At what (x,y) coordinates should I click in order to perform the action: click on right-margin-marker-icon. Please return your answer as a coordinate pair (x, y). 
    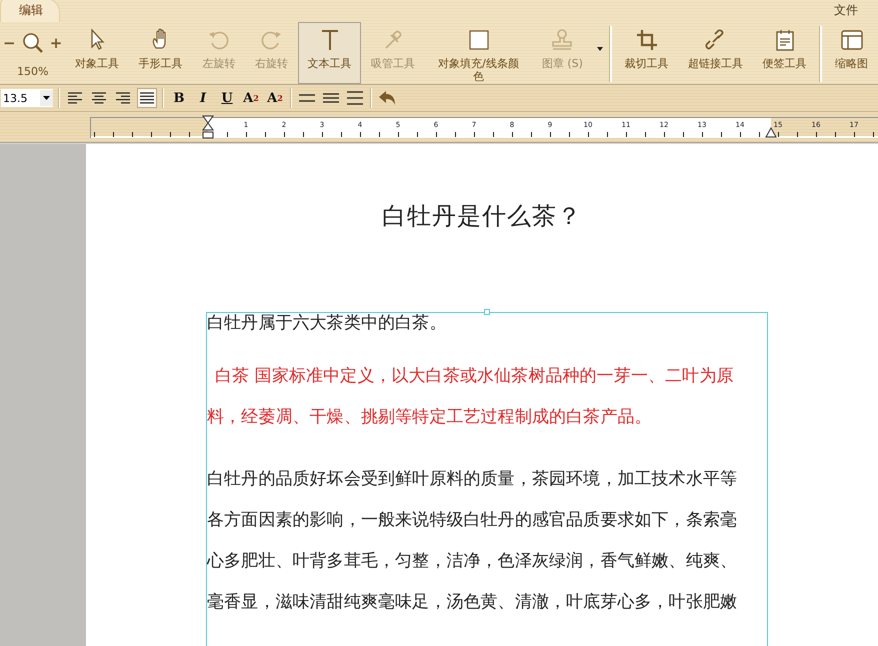
    Looking at the image, I should click on (771, 132).